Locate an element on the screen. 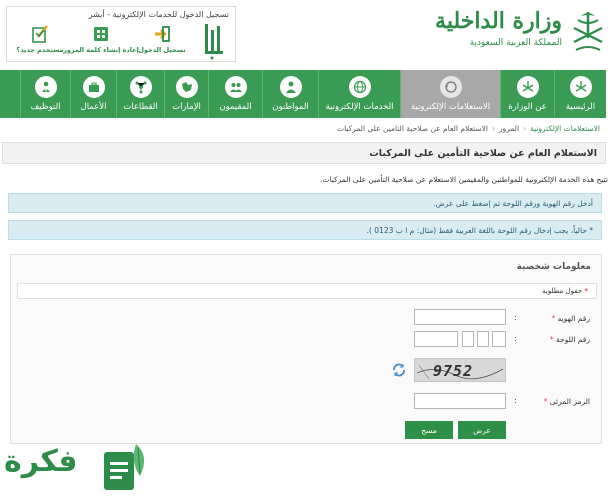 This screenshot has width=616, height=498. id-number-label: رقم الهويه * is located at coordinates (570, 318).